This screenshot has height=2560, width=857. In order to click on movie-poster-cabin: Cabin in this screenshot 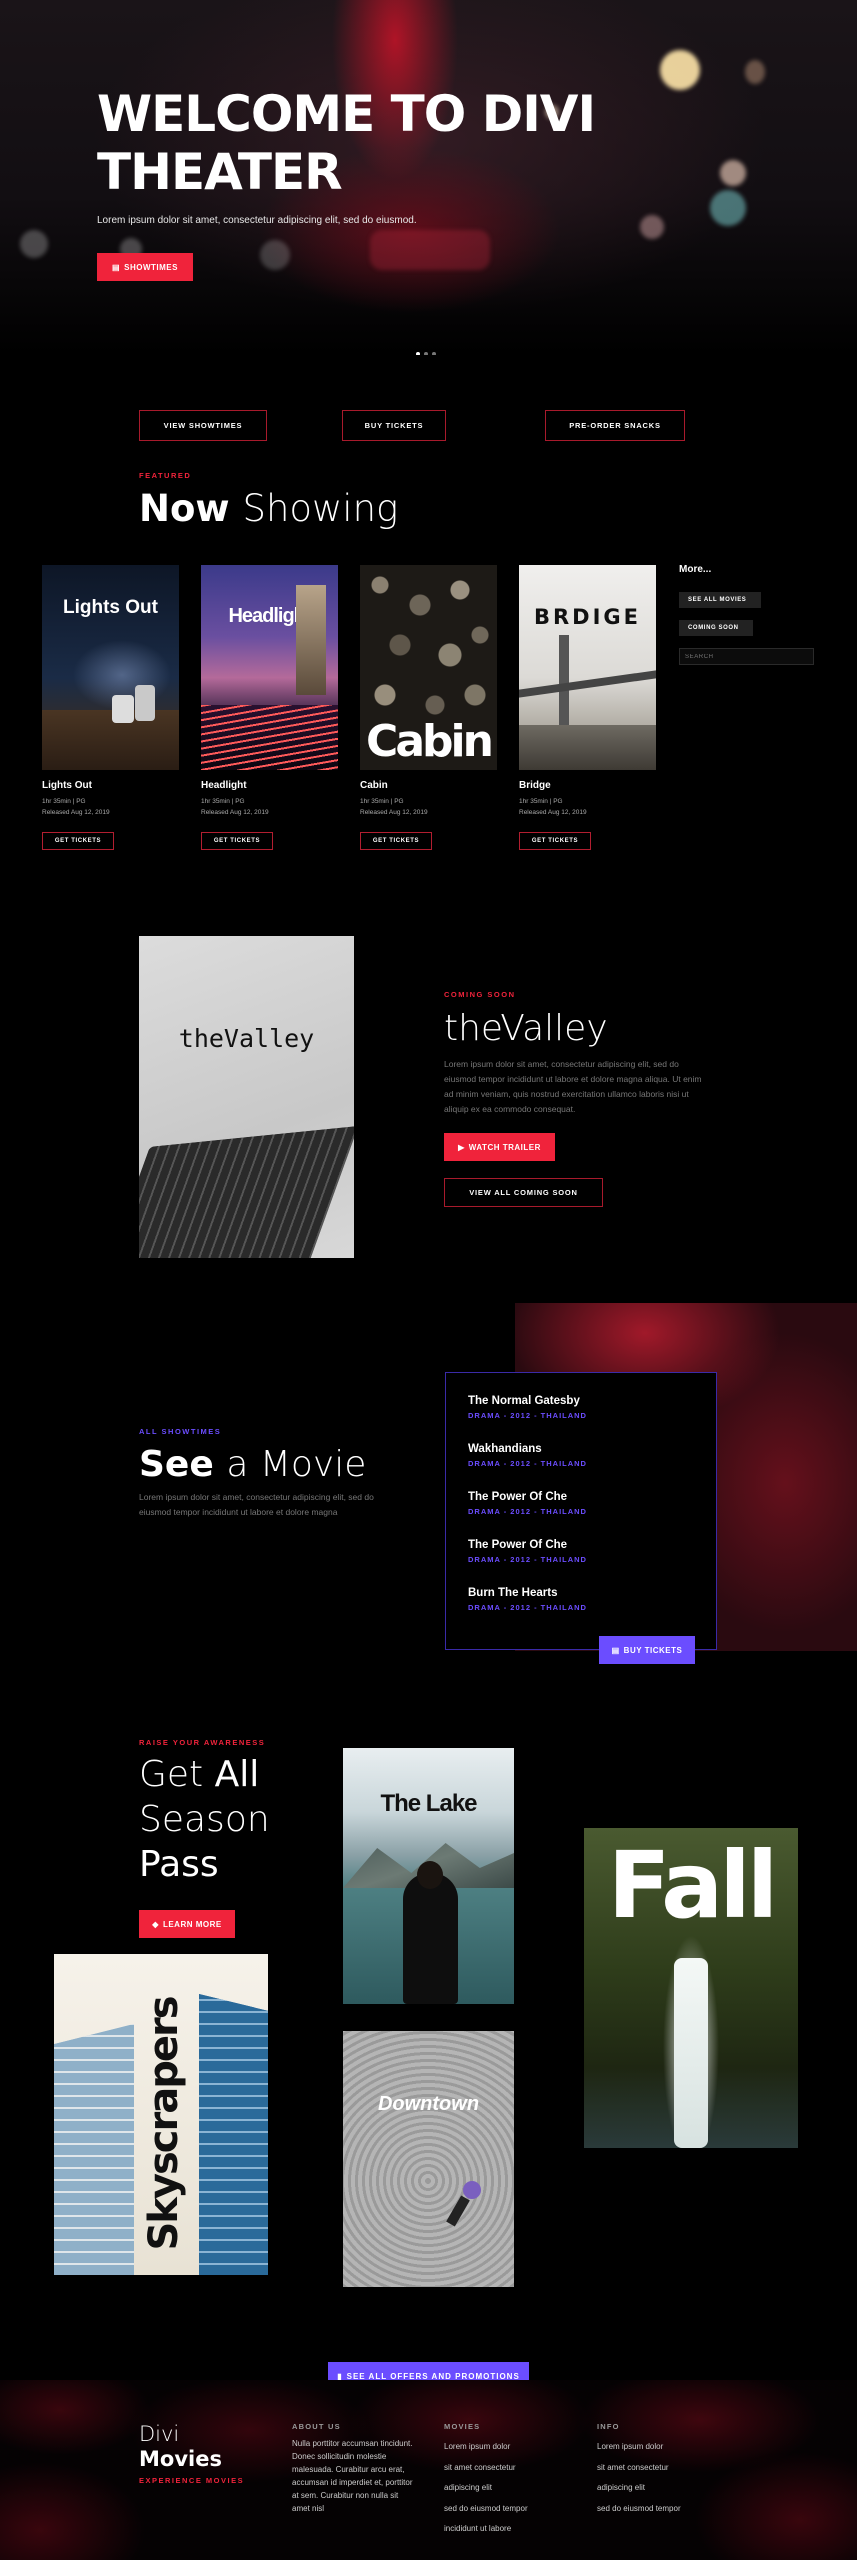, I will do `click(428, 667)`.